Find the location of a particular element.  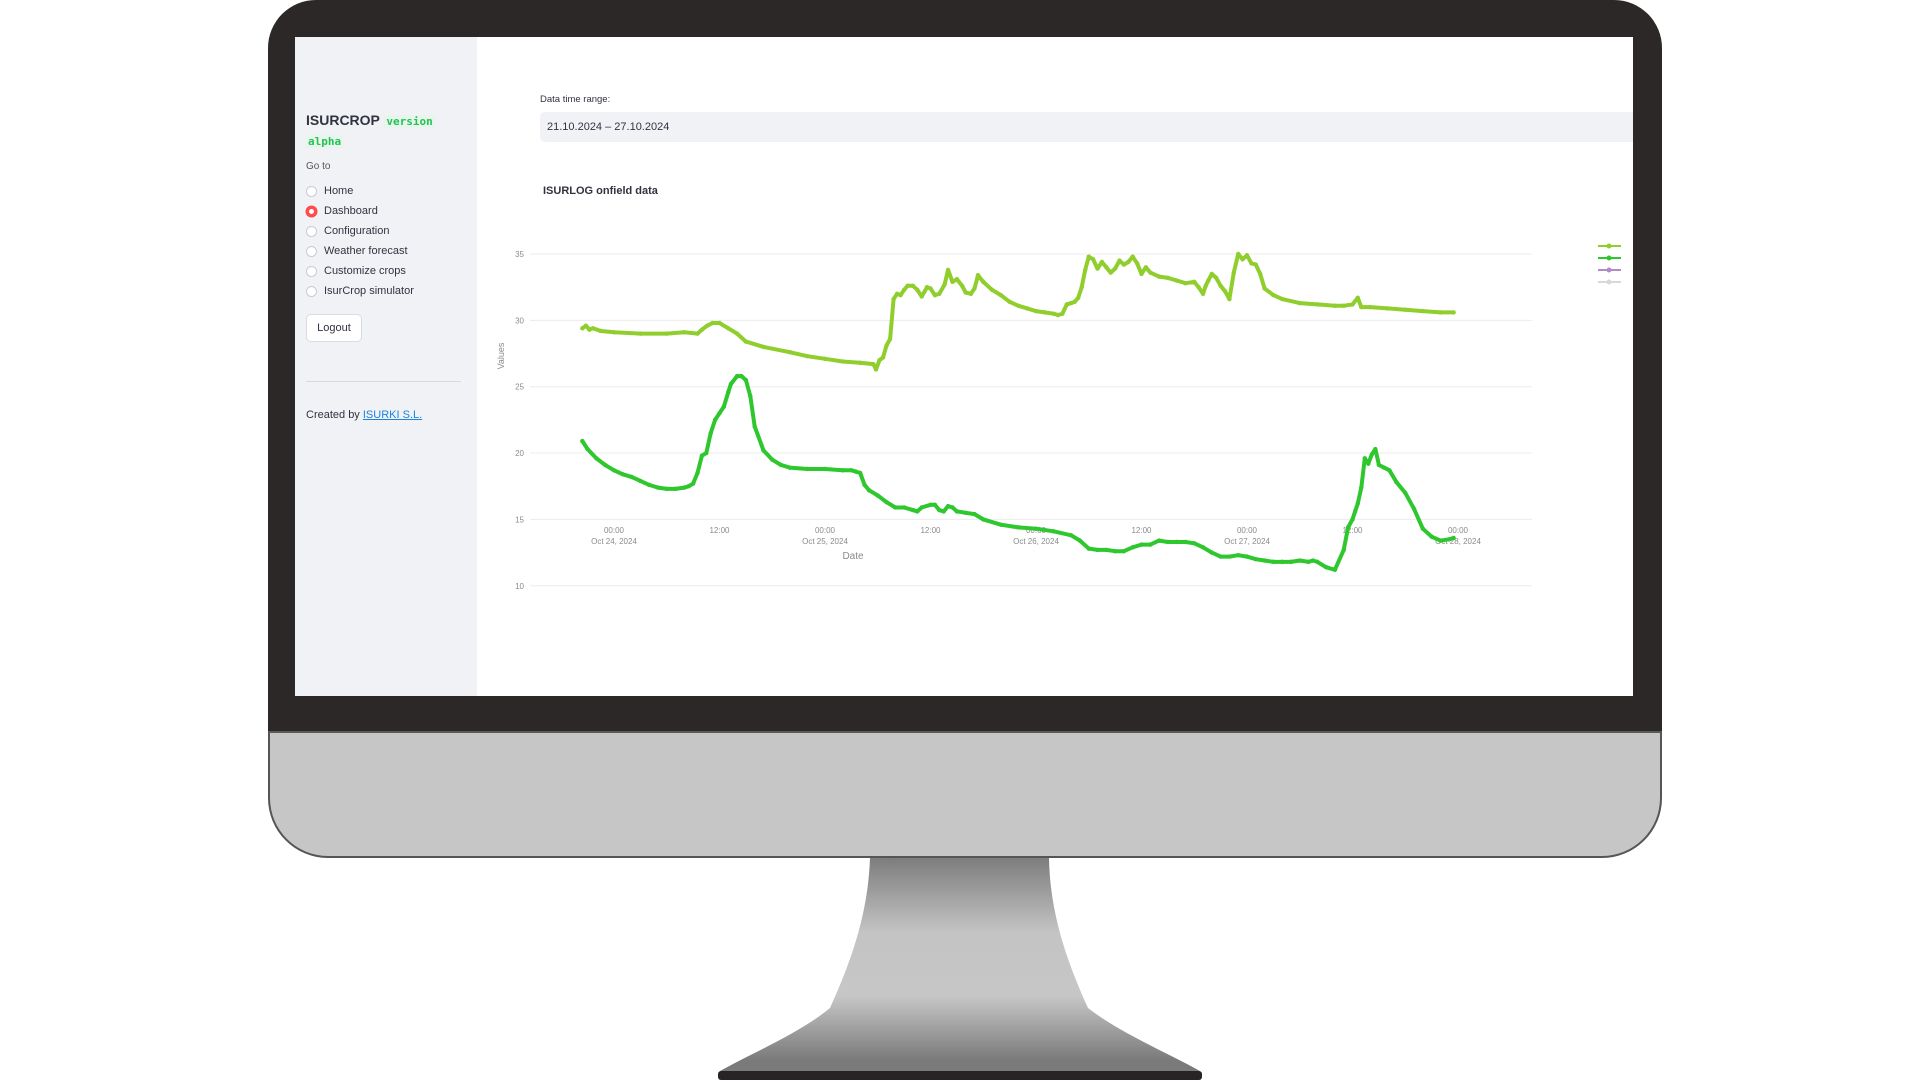

x-tick-date-label: Oct 24, 2024 is located at coordinates (614, 541).